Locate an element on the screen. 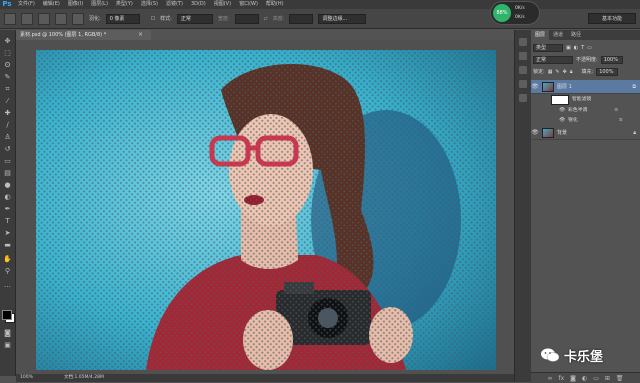 The width and height of the screenshot is (640, 383). wechat-watermark: 卡乐堡 is located at coordinates (588, 355).